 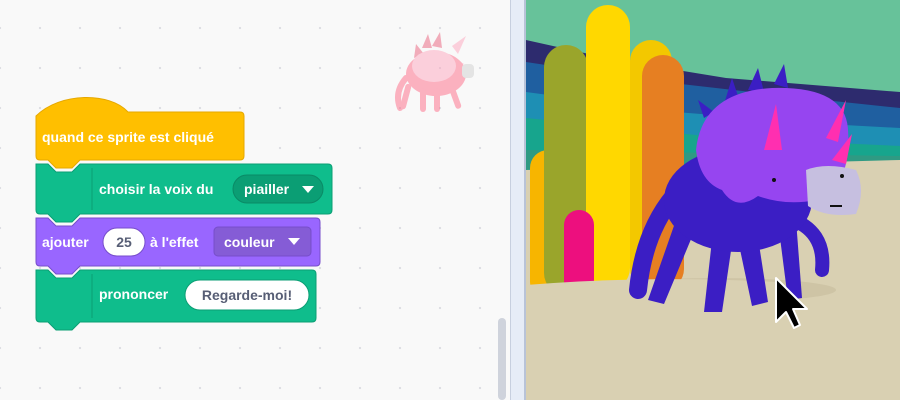 I want to click on when-sprite-clicked-hat-block: quand ce sprite est cliqué, so click(x=140, y=132).